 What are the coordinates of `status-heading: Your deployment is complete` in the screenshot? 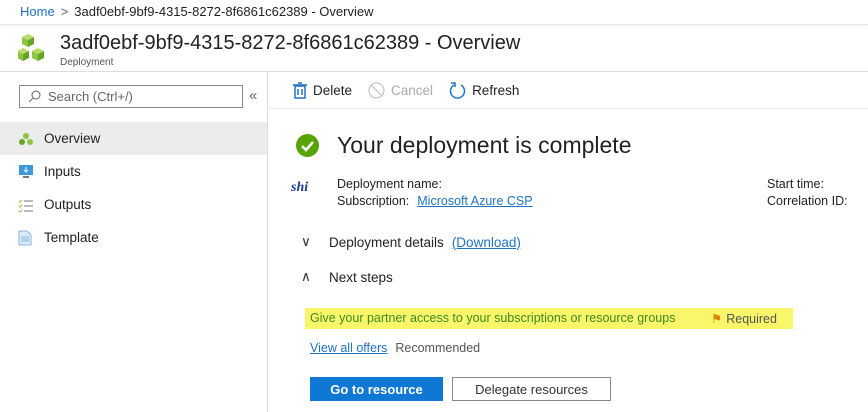 It's located at (484, 145).